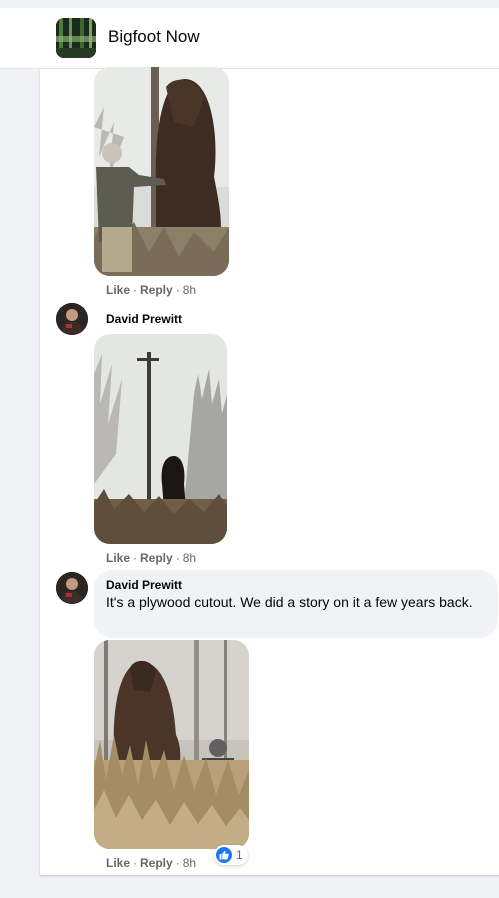 This screenshot has width=499, height=898. Describe the element at coordinates (154, 37) in the screenshot. I see `group-name: Bigfoot Now` at that location.